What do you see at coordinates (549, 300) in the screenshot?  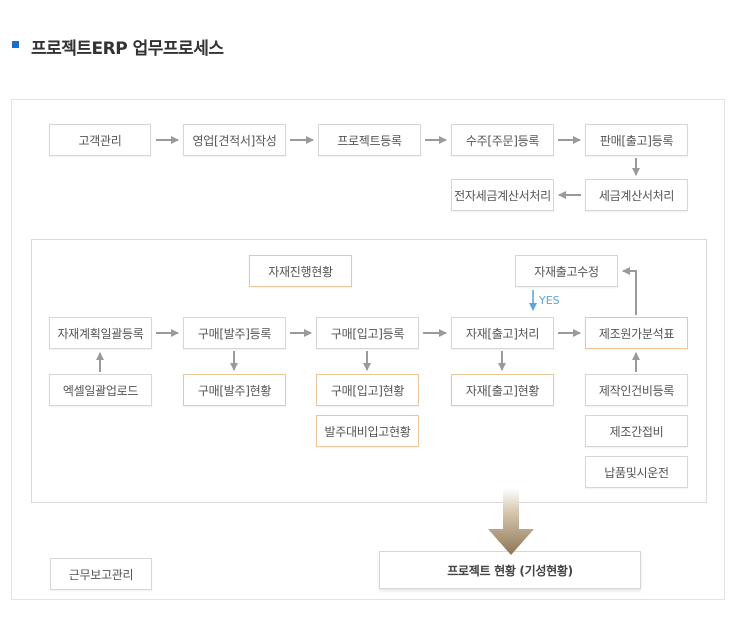 I see `yes-label: YES` at bounding box center [549, 300].